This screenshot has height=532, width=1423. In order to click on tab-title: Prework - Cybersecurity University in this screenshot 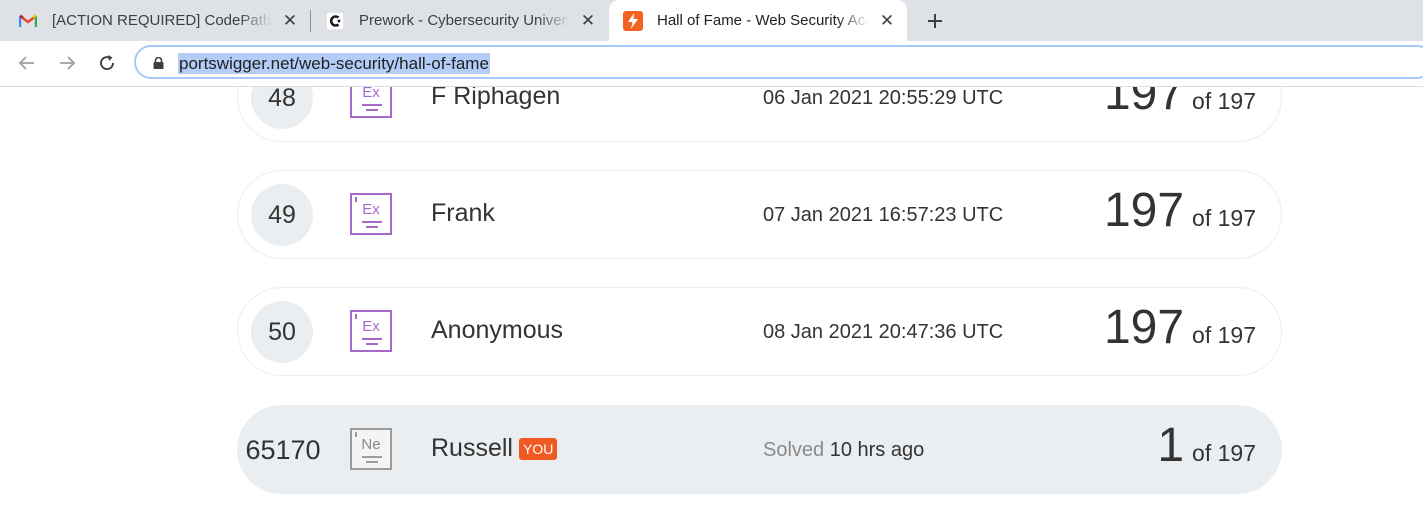, I will do `click(464, 20)`.